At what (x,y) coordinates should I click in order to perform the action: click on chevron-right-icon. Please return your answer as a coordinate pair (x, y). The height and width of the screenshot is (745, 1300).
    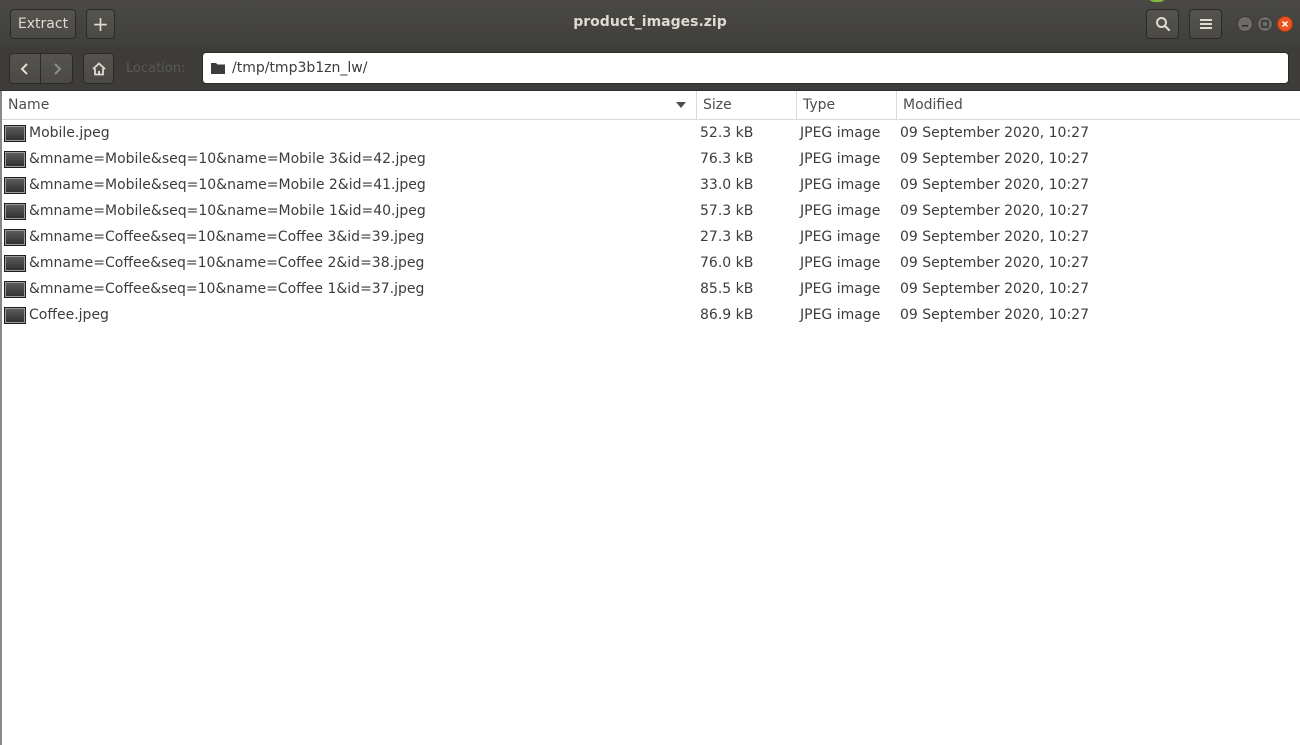
    Looking at the image, I should click on (57, 68).